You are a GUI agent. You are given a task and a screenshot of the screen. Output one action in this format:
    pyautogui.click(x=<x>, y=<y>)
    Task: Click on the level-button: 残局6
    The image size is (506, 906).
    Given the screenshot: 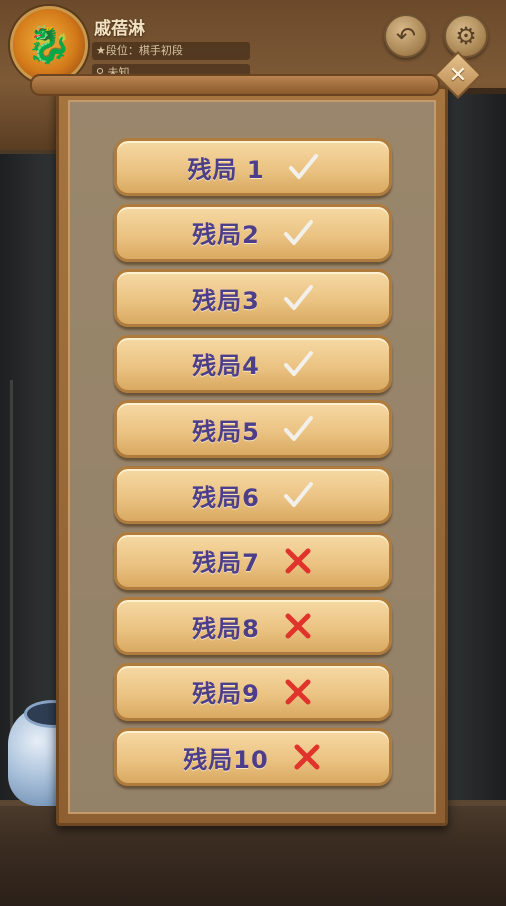 What is the action you would take?
    pyautogui.click(x=253, y=495)
    